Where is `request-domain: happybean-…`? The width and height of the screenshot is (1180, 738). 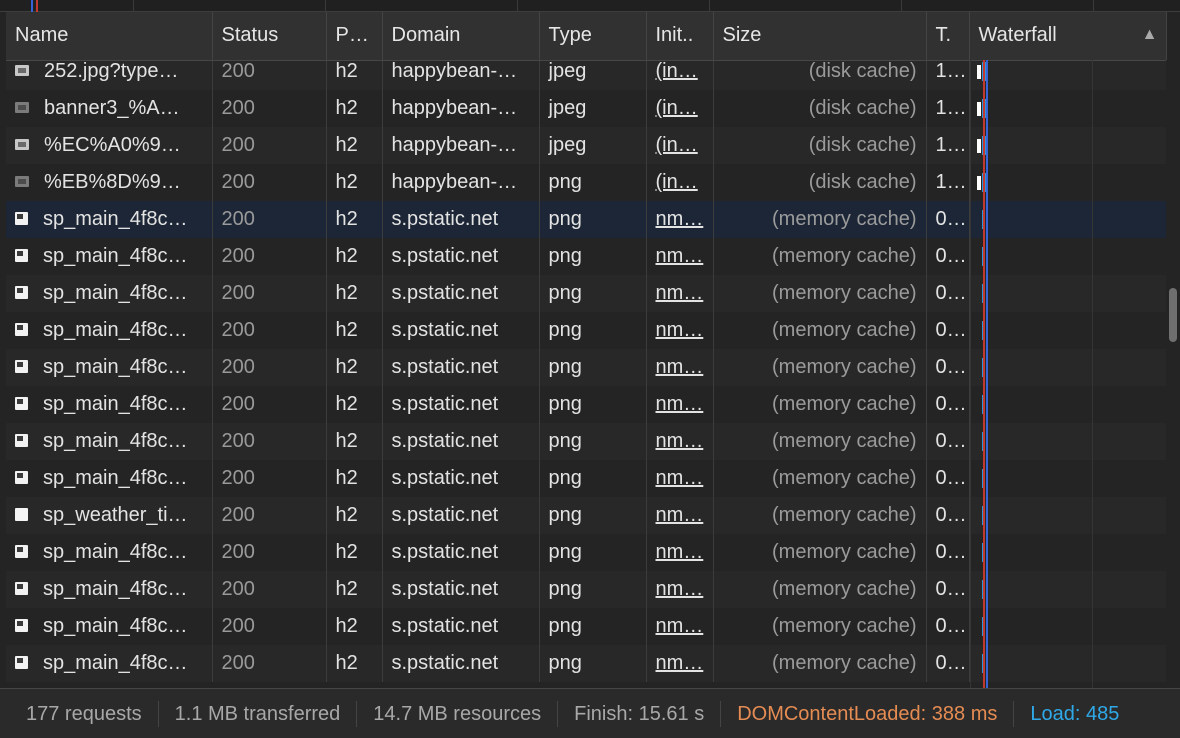 request-domain: happybean-… is located at coordinates (461, 108).